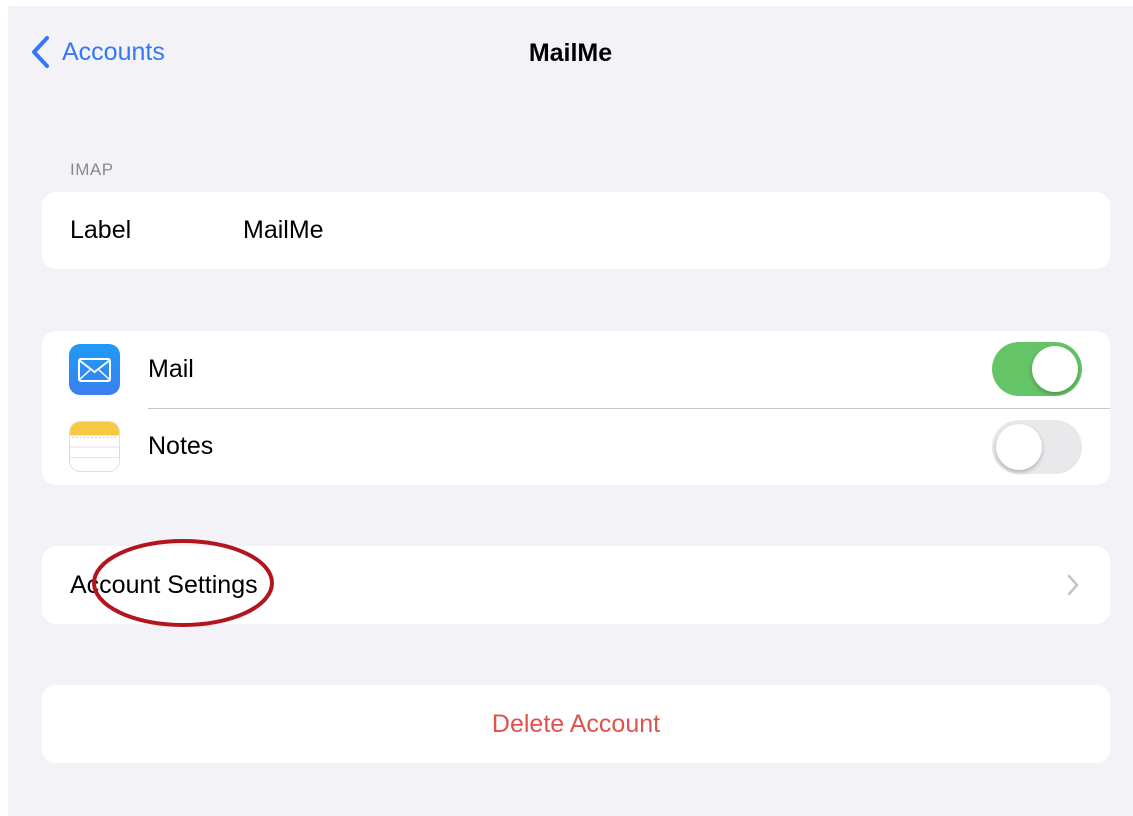 The height and width of the screenshot is (816, 1133). Describe the element at coordinates (181, 446) in the screenshot. I see `app-name-notes: Notes` at that location.